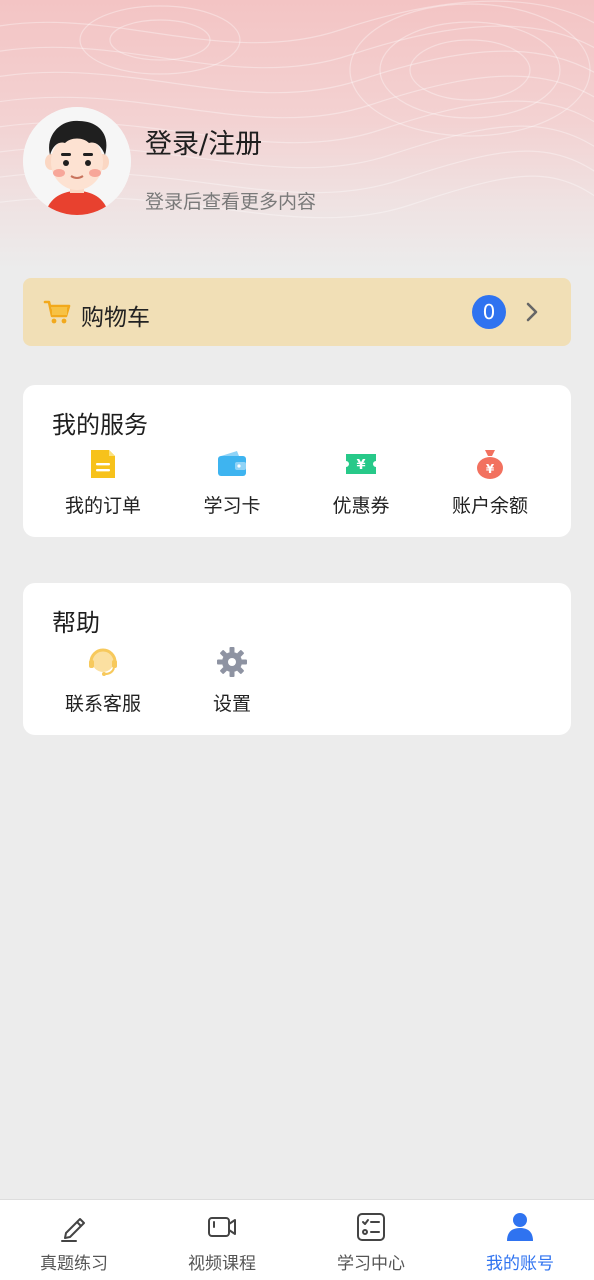 The image size is (594, 1280). I want to click on pencil-edit-icon, so click(73, 1230).